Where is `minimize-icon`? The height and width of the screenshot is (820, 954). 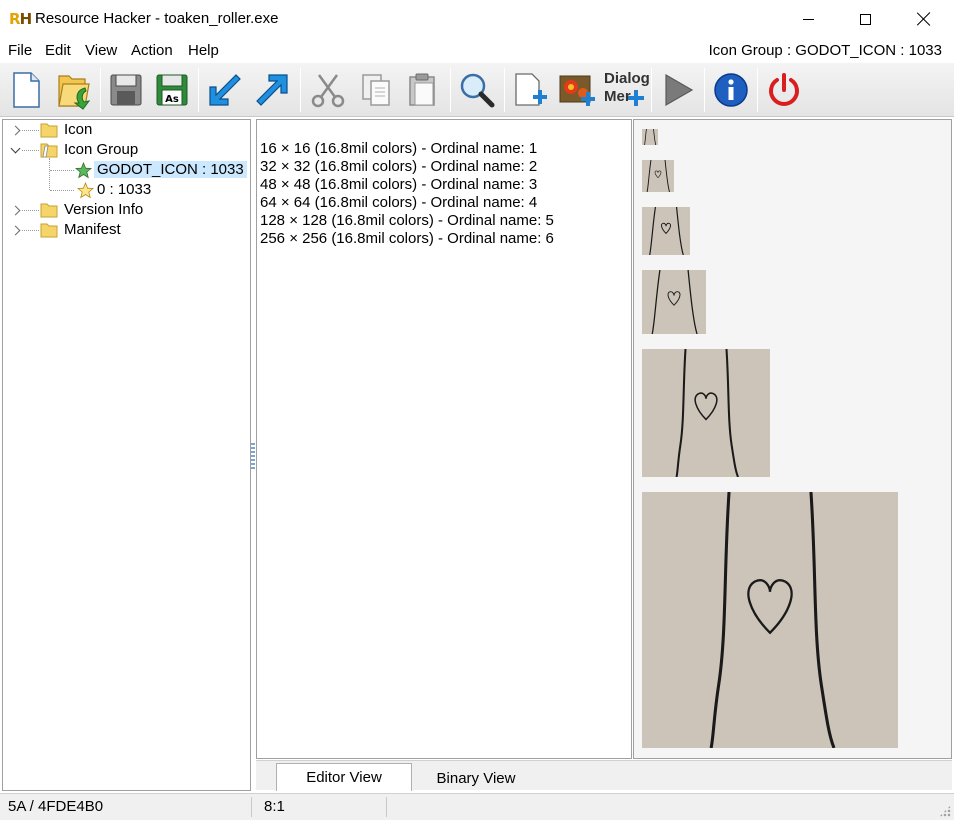 minimize-icon is located at coordinates (808, 19).